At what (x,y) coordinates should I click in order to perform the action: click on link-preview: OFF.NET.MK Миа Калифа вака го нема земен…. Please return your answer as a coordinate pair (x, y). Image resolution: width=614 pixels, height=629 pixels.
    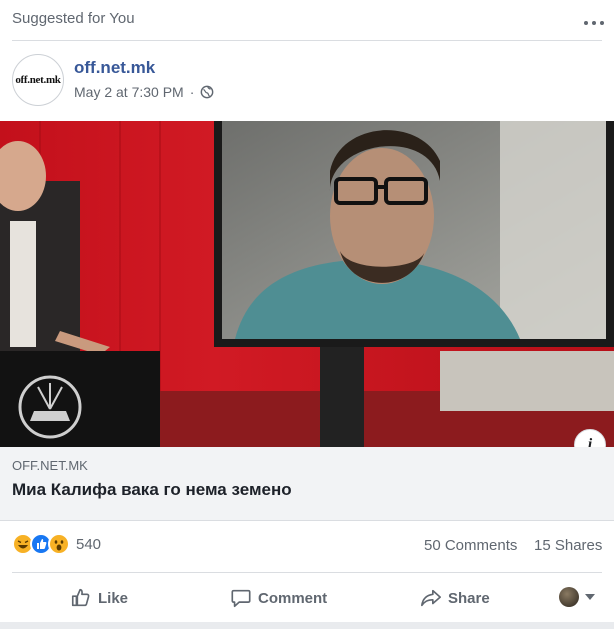
    Looking at the image, I should click on (307, 484).